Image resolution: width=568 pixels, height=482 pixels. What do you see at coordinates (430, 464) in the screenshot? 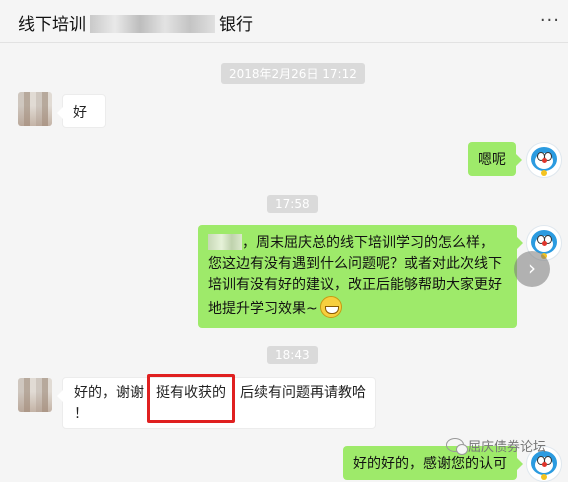
I see `message-text: 好的好的，感谢您的认可` at bounding box center [430, 464].